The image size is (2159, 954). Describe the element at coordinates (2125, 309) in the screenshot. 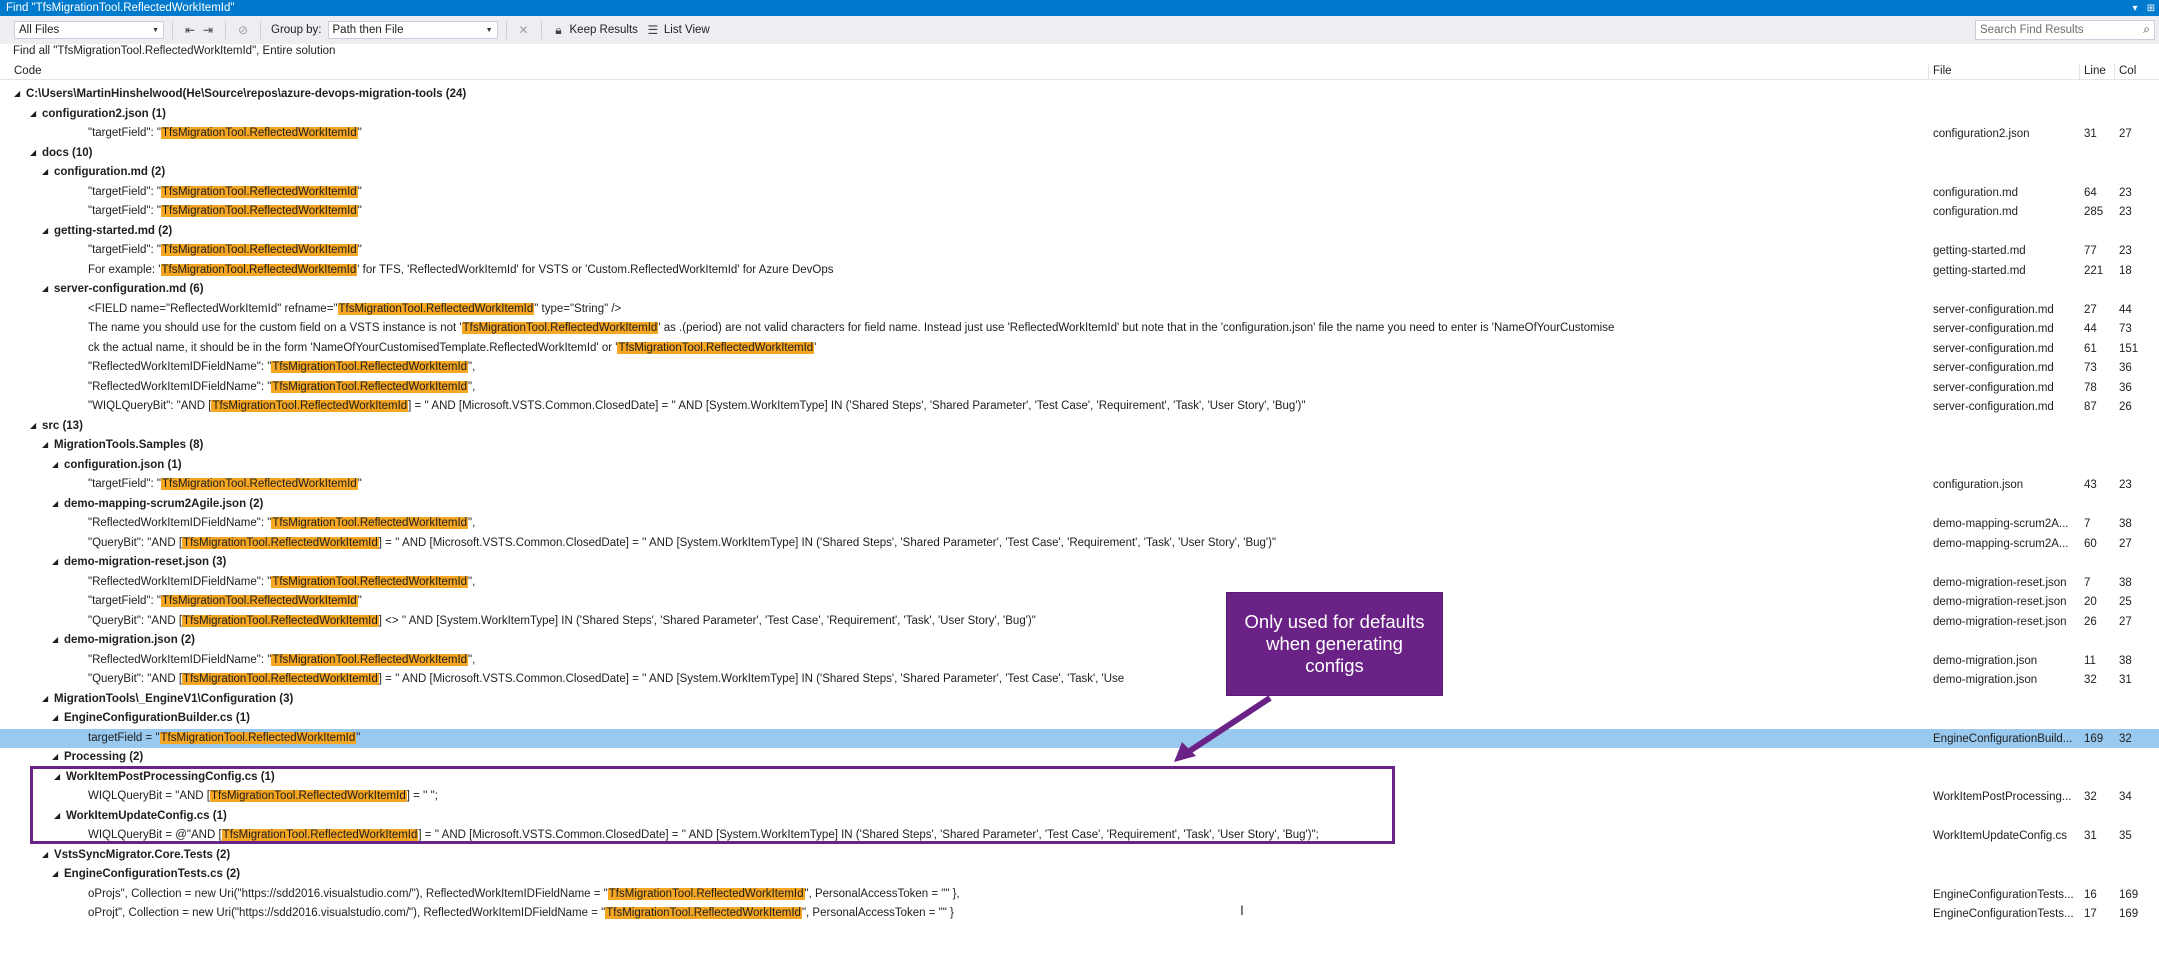

I see `result-col: 44` at that location.